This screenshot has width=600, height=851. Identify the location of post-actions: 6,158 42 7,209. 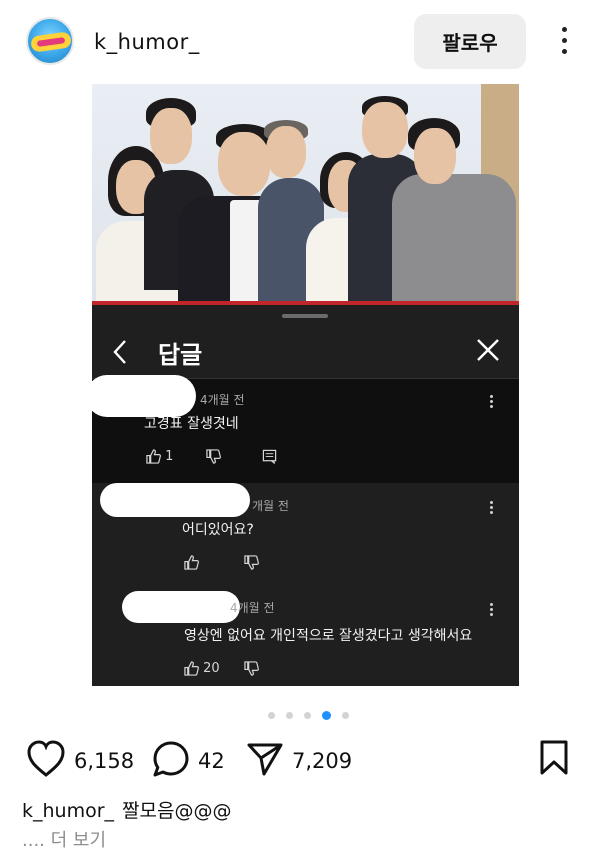
(300, 759).